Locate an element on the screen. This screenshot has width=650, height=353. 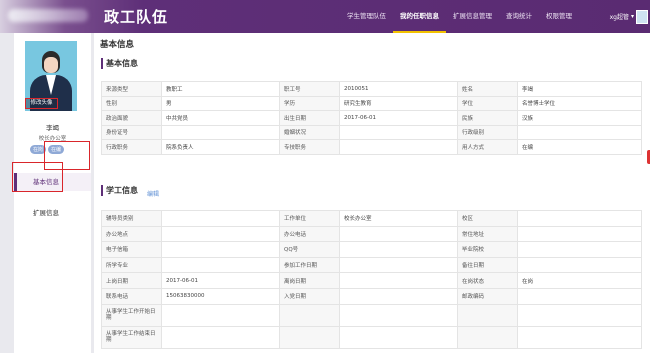
field-value: 李竭 is located at coordinates (579, 89).